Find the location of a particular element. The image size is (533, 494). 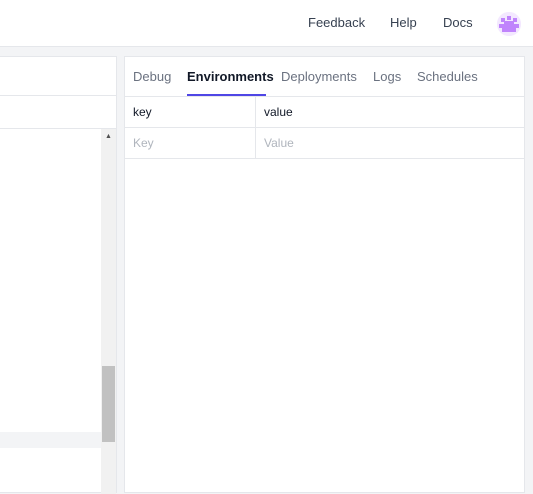

new-variable-row is located at coordinates (324, 143).